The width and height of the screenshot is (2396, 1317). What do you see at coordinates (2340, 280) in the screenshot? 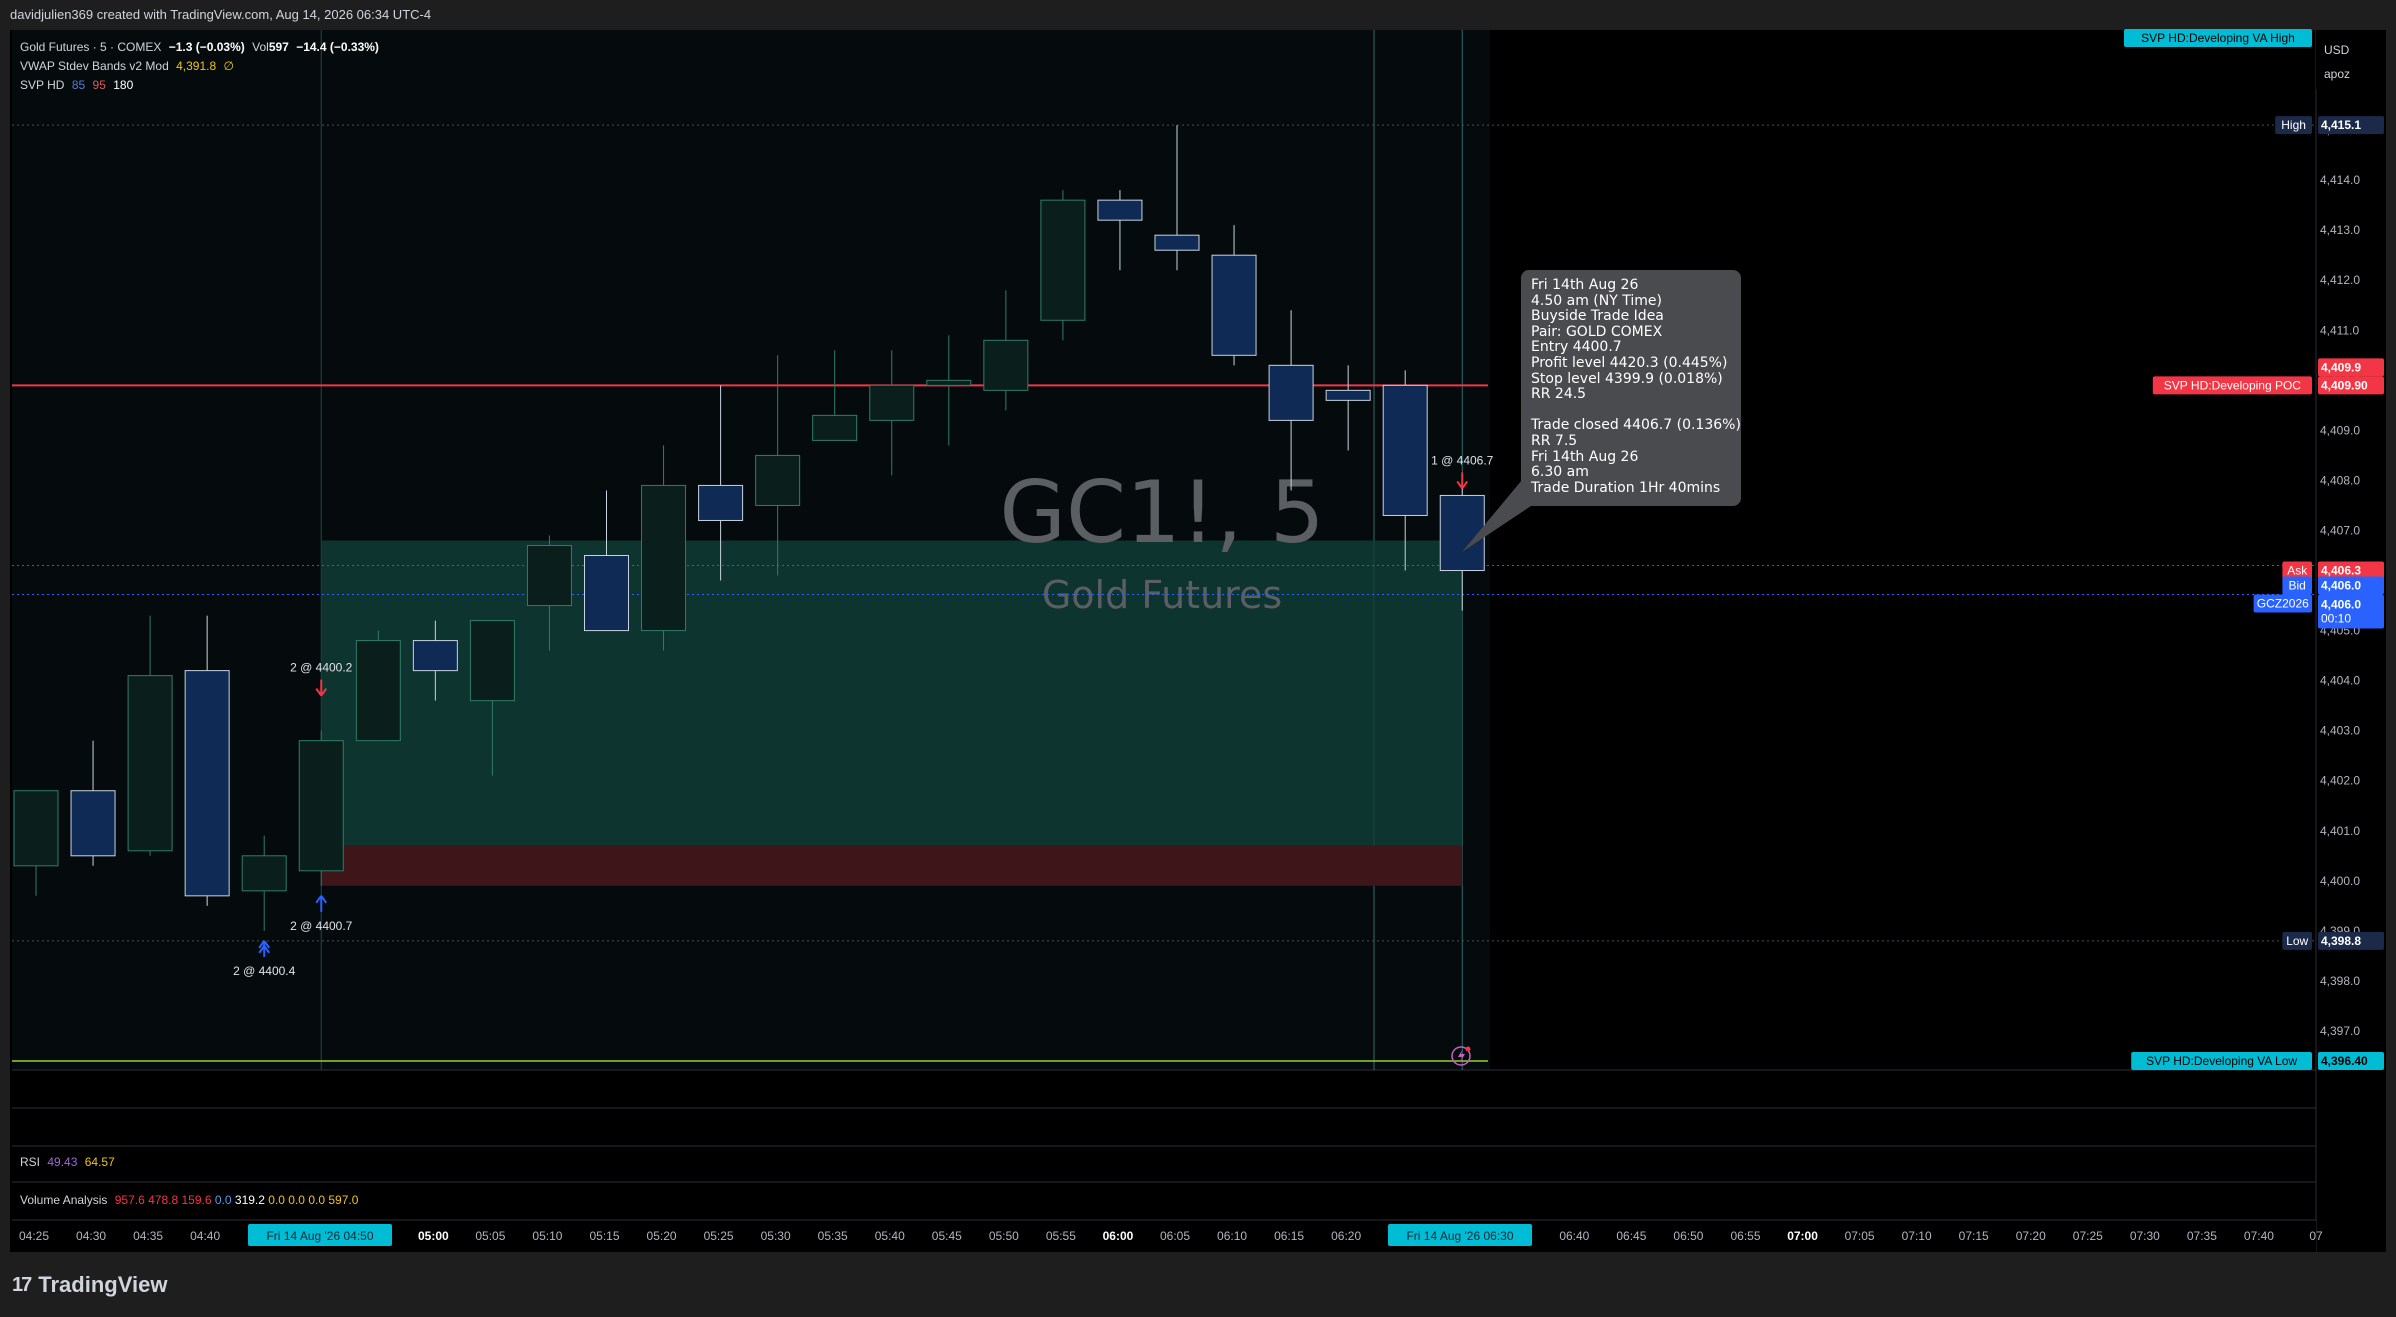
I see `y-tick-label: 4,412.0` at bounding box center [2340, 280].